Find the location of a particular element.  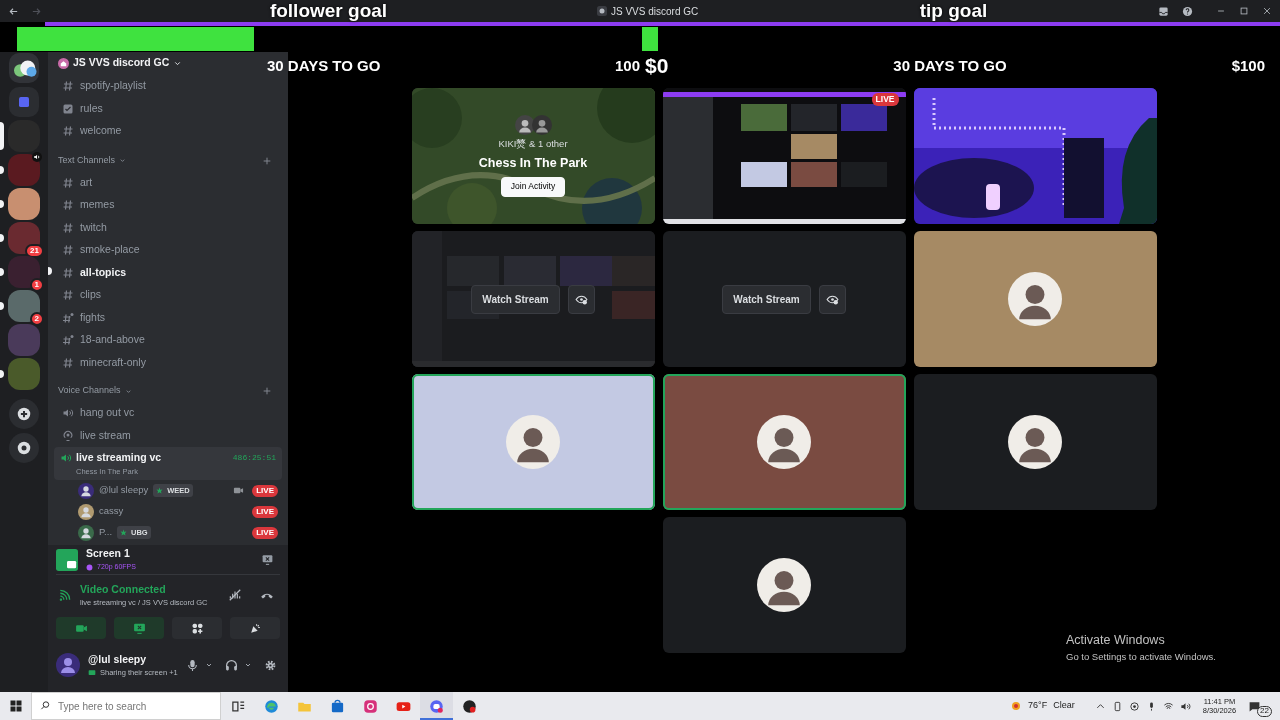

channel-item: memes is located at coordinates (168, 205).